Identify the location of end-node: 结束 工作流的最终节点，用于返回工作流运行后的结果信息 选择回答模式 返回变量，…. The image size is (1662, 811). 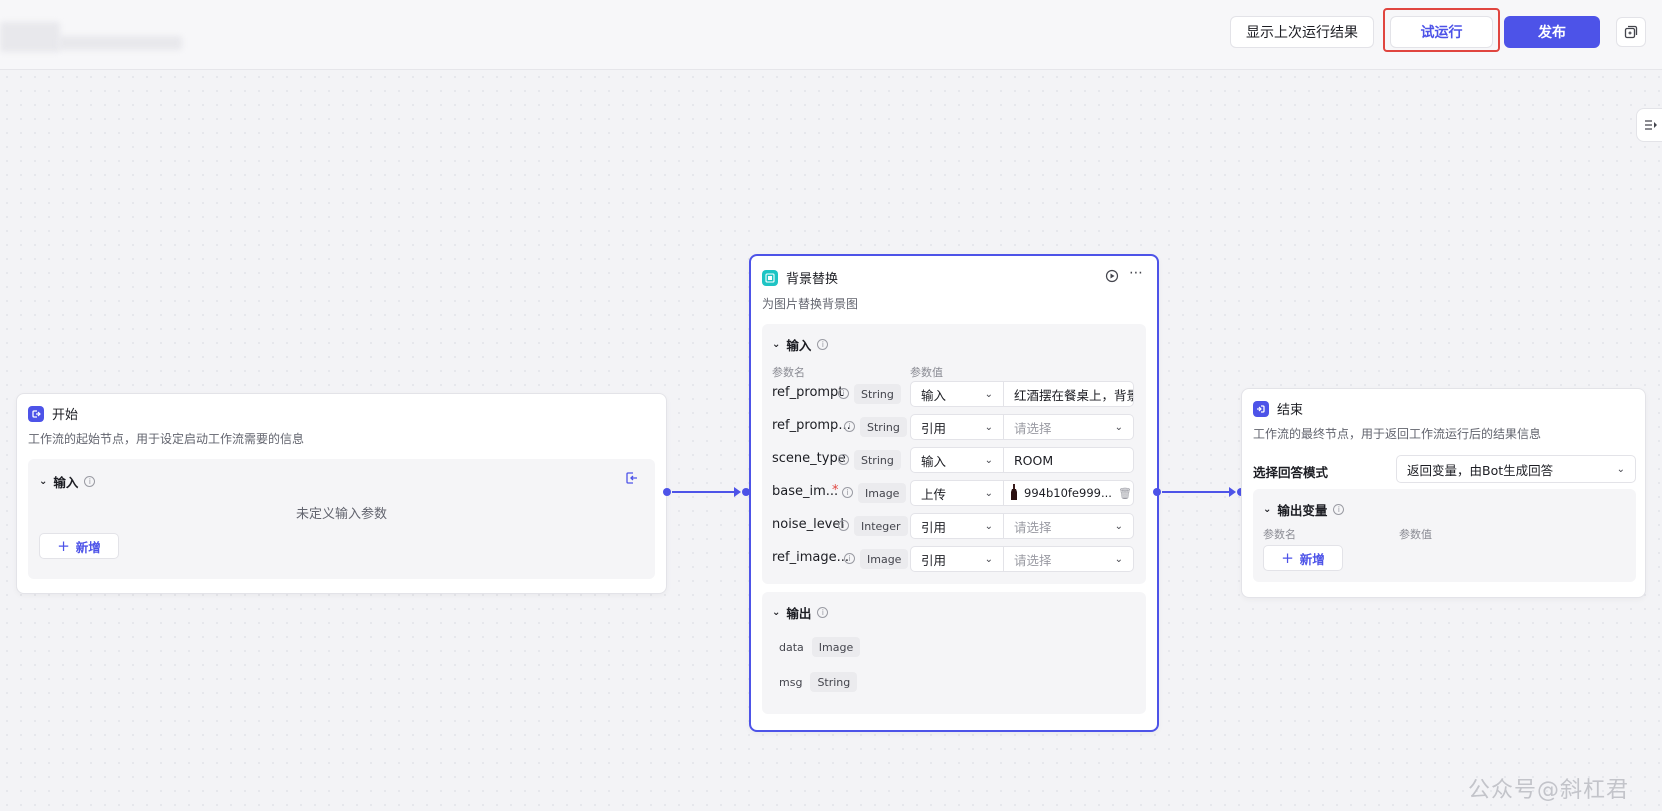
(1443, 493).